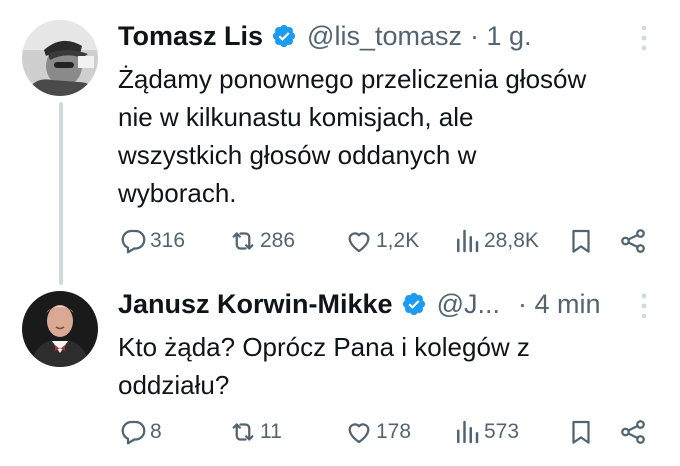  Describe the element at coordinates (394, 431) in the screenshot. I see `like-count: 178` at that location.